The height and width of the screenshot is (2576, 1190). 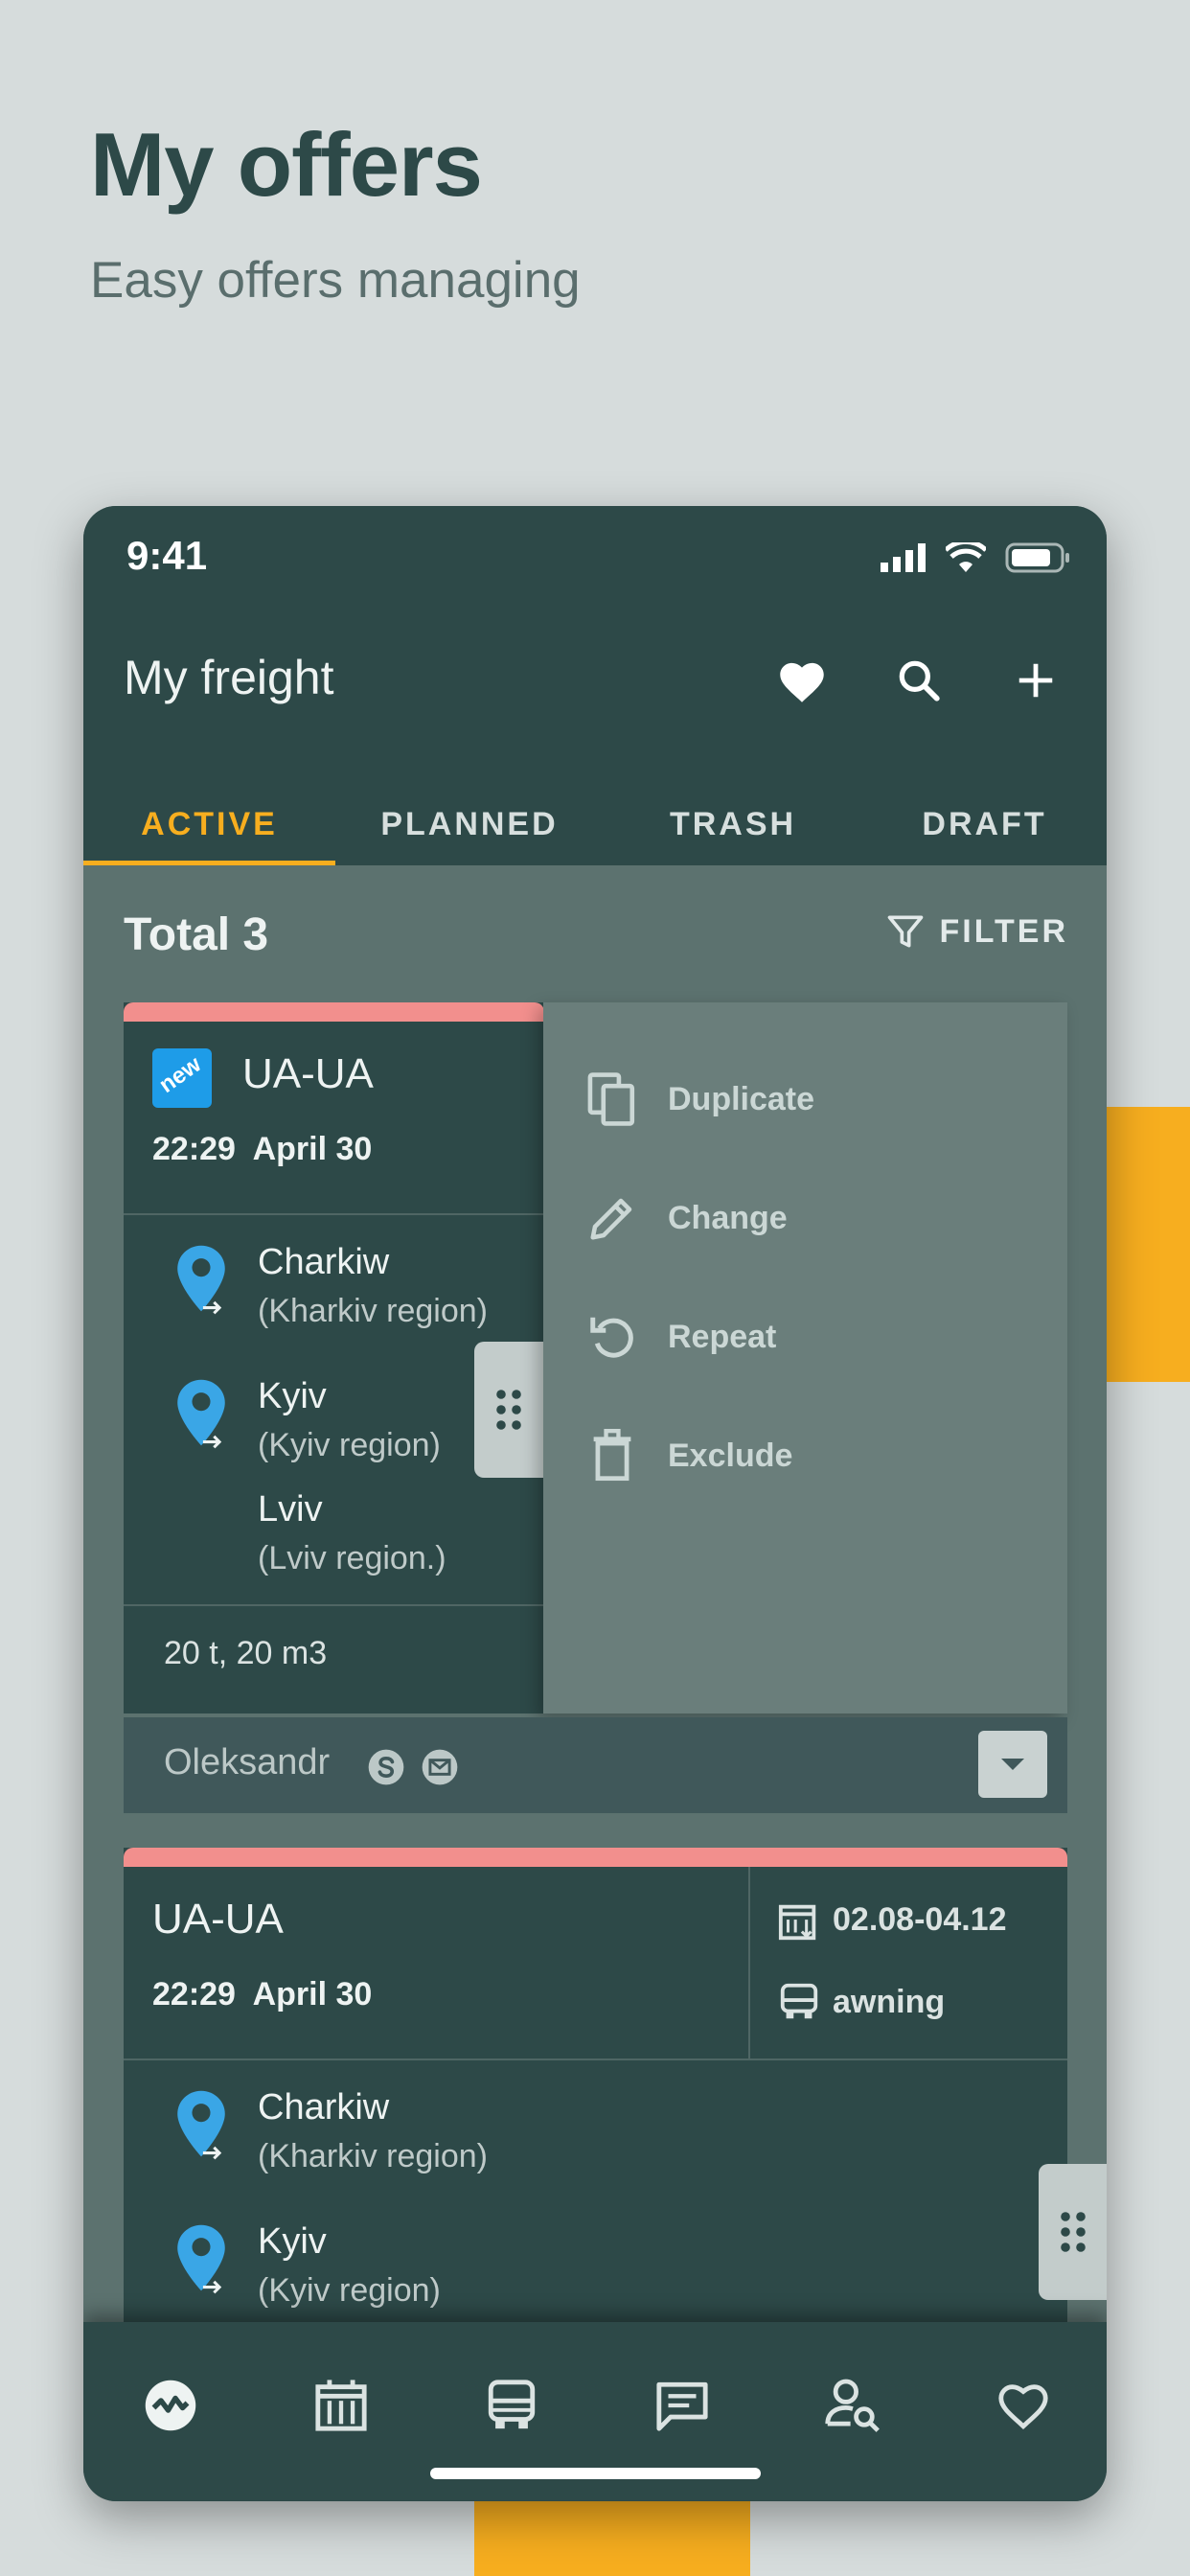 What do you see at coordinates (1036, 680) in the screenshot?
I see `add-icon` at bounding box center [1036, 680].